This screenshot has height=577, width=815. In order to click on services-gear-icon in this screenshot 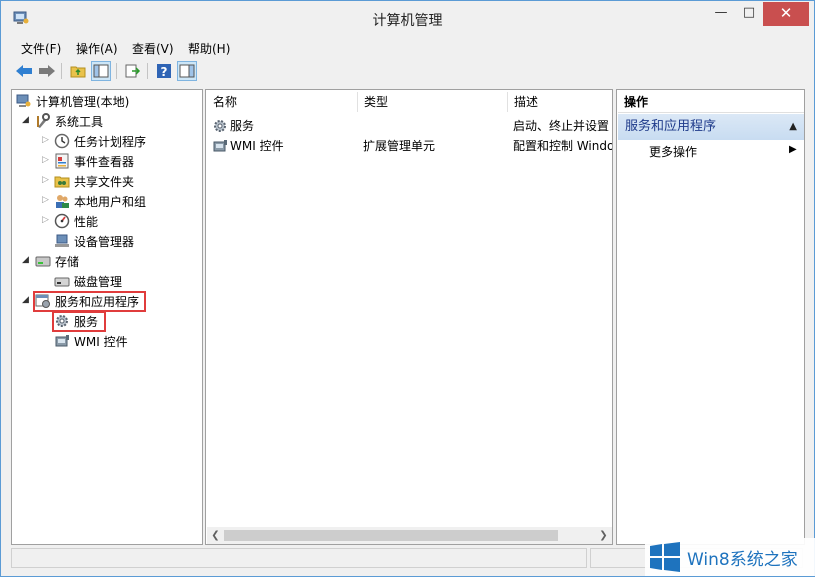, I will do `click(220, 126)`.